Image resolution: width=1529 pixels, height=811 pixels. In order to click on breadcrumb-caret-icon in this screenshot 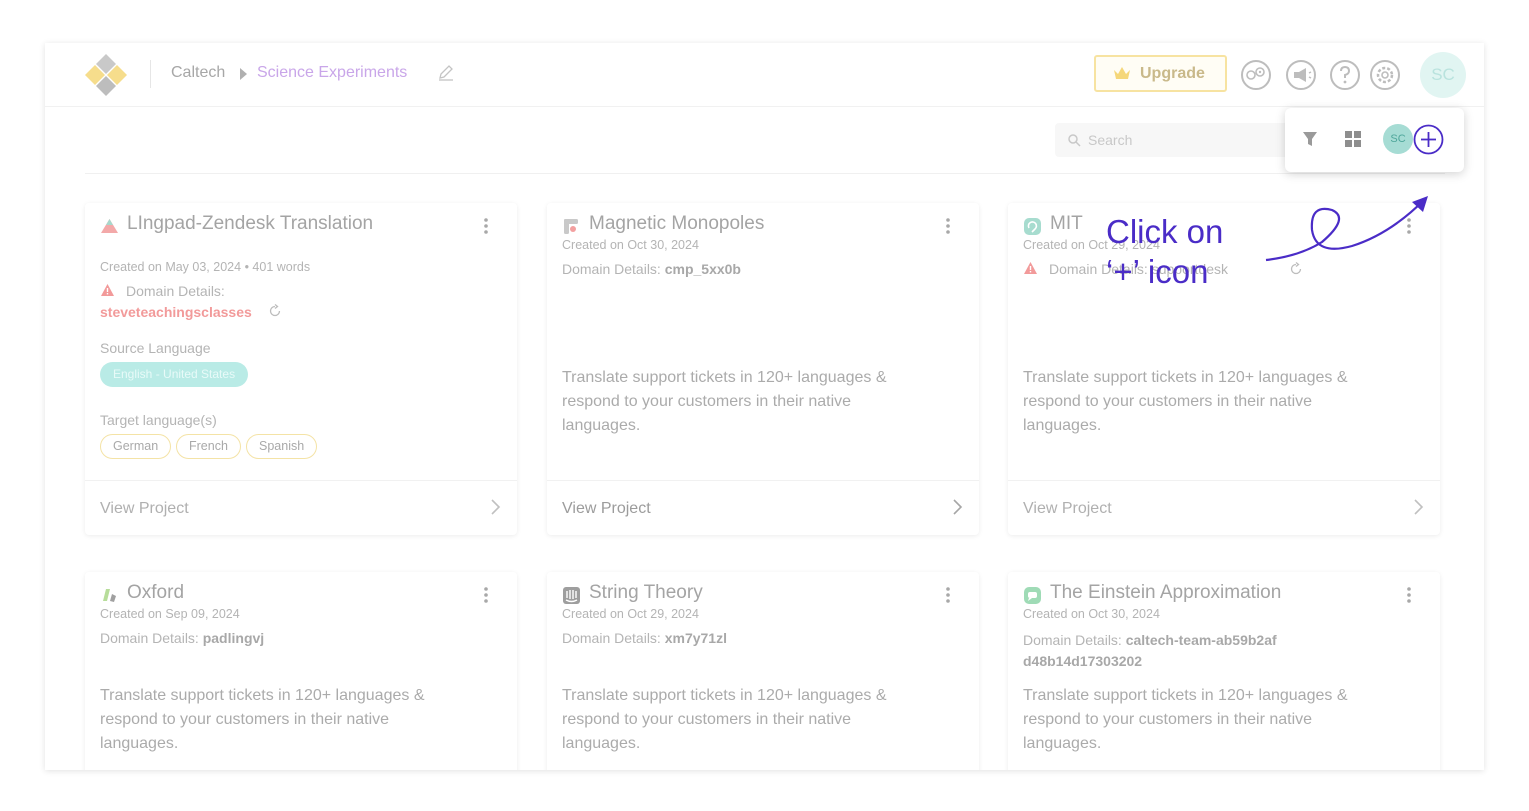, I will do `click(243, 74)`.